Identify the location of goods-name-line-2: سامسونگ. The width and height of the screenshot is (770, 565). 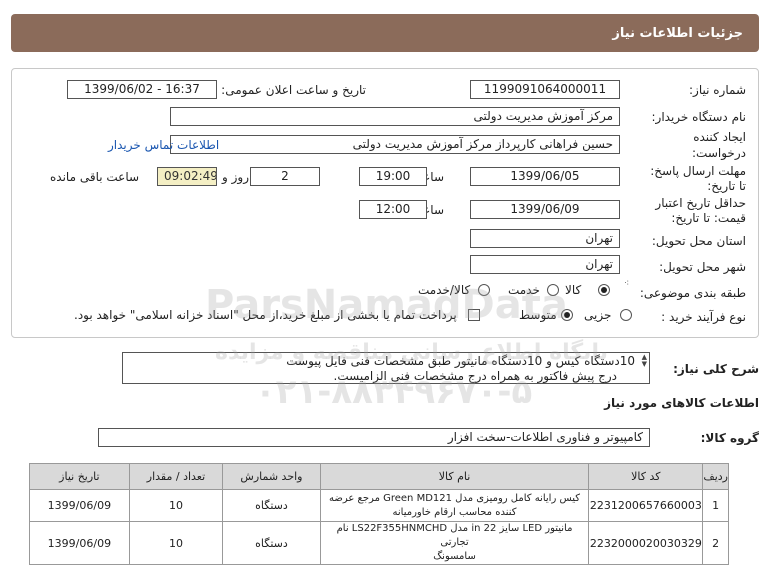
(454, 556).